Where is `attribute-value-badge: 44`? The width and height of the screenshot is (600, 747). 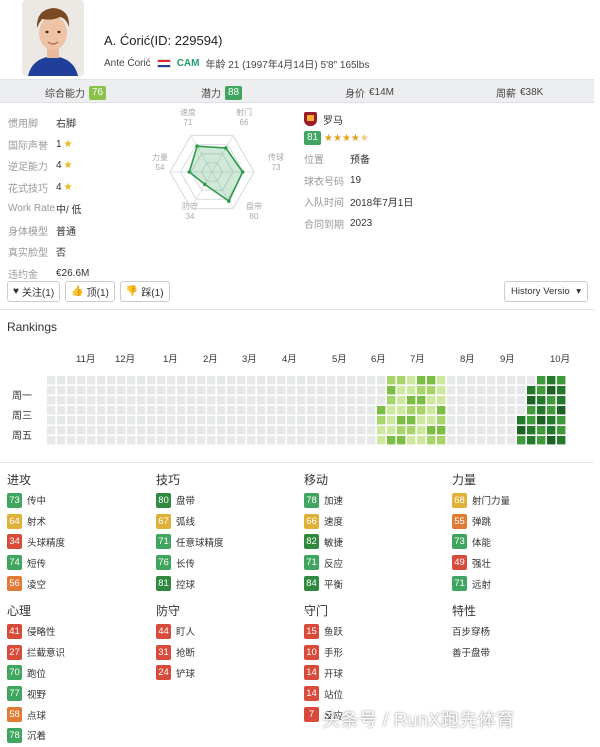
attribute-value-badge: 44 is located at coordinates (163, 631).